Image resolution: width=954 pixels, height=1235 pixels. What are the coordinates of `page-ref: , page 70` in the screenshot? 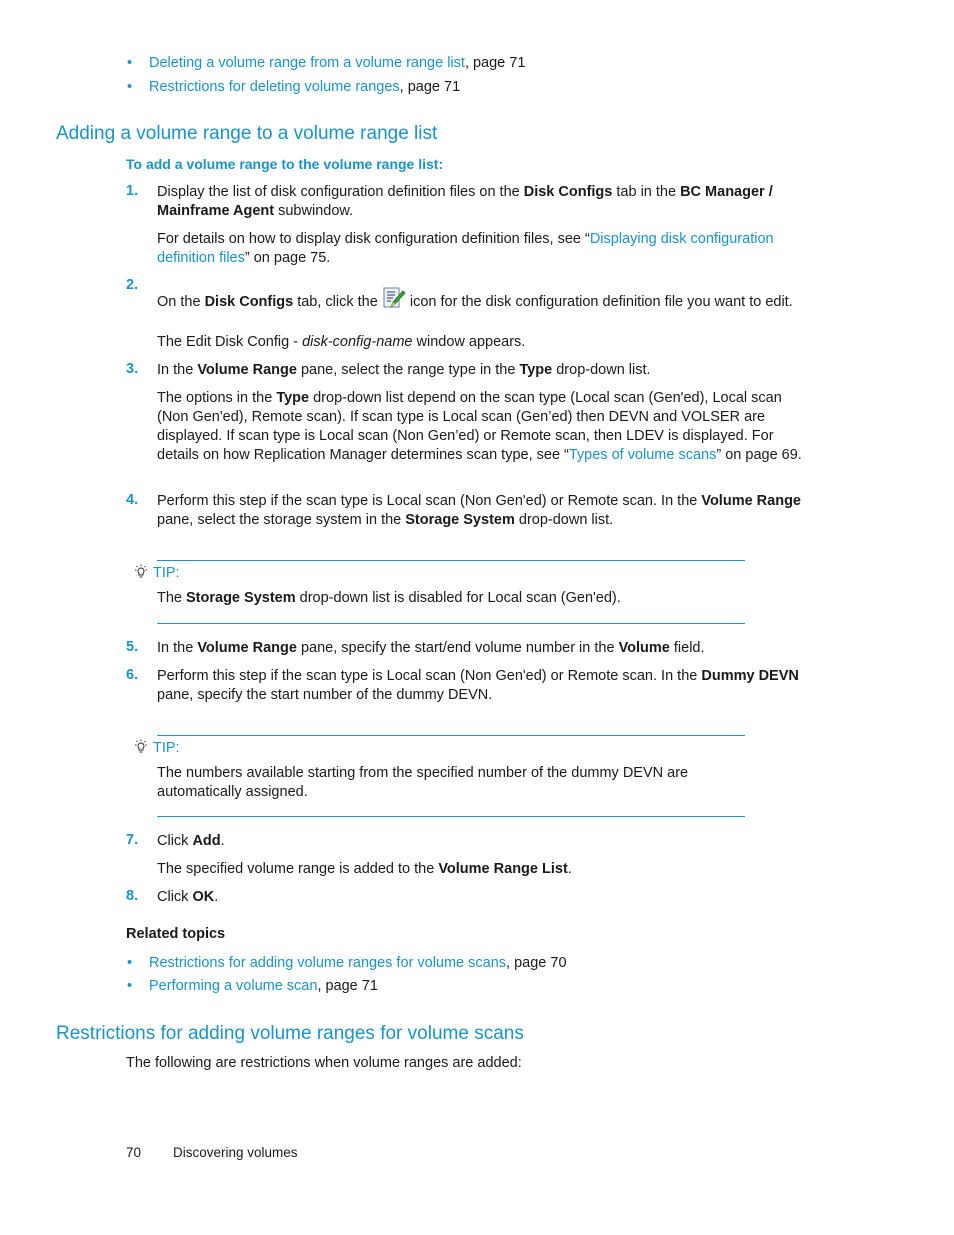 It's located at (536, 963).